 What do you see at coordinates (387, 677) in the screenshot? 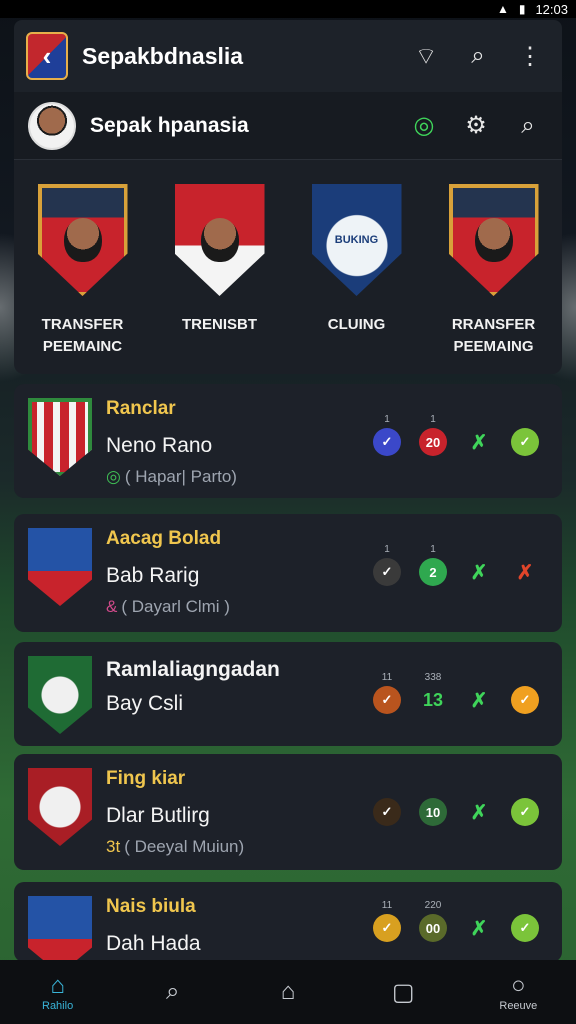
I see `stat-top-label: 11` at bounding box center [387, 677].